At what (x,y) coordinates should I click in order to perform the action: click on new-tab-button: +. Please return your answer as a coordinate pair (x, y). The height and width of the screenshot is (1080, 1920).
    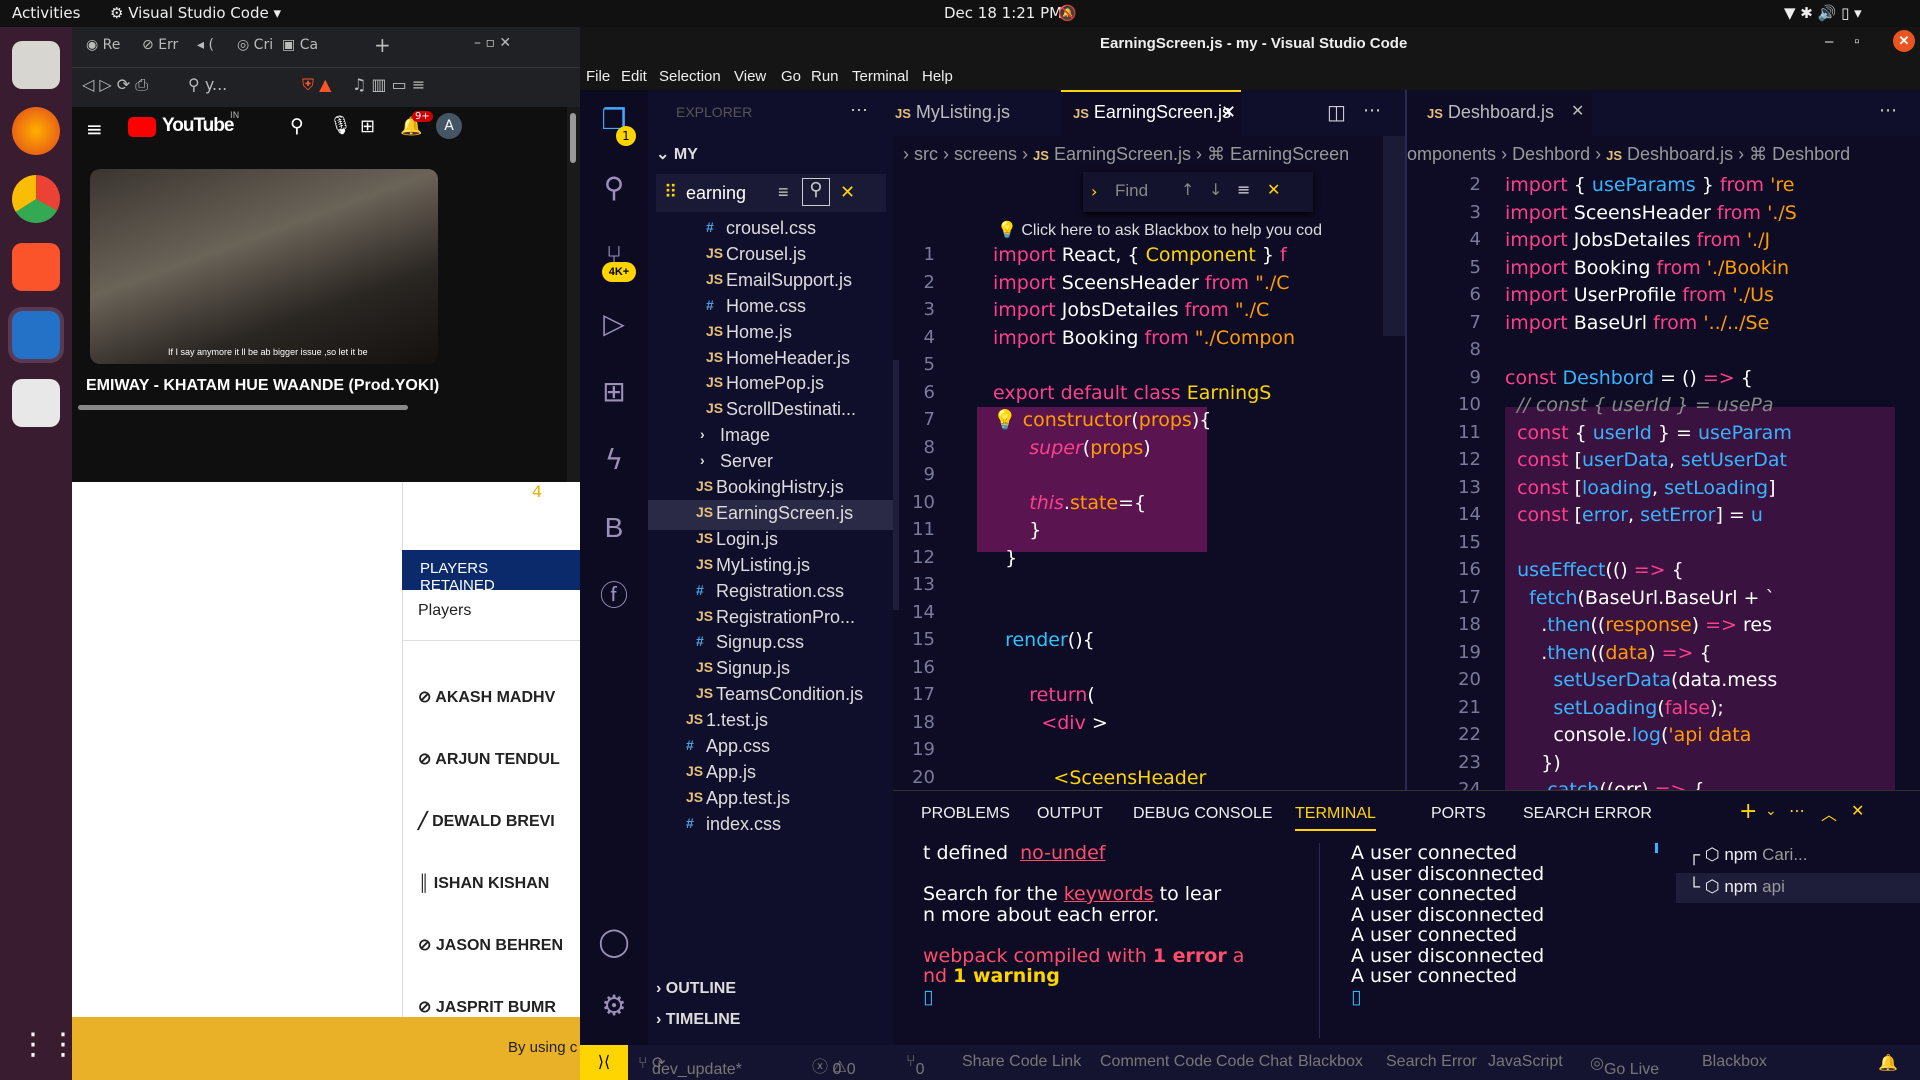
    Looking at the image, I should click on (382, 46).